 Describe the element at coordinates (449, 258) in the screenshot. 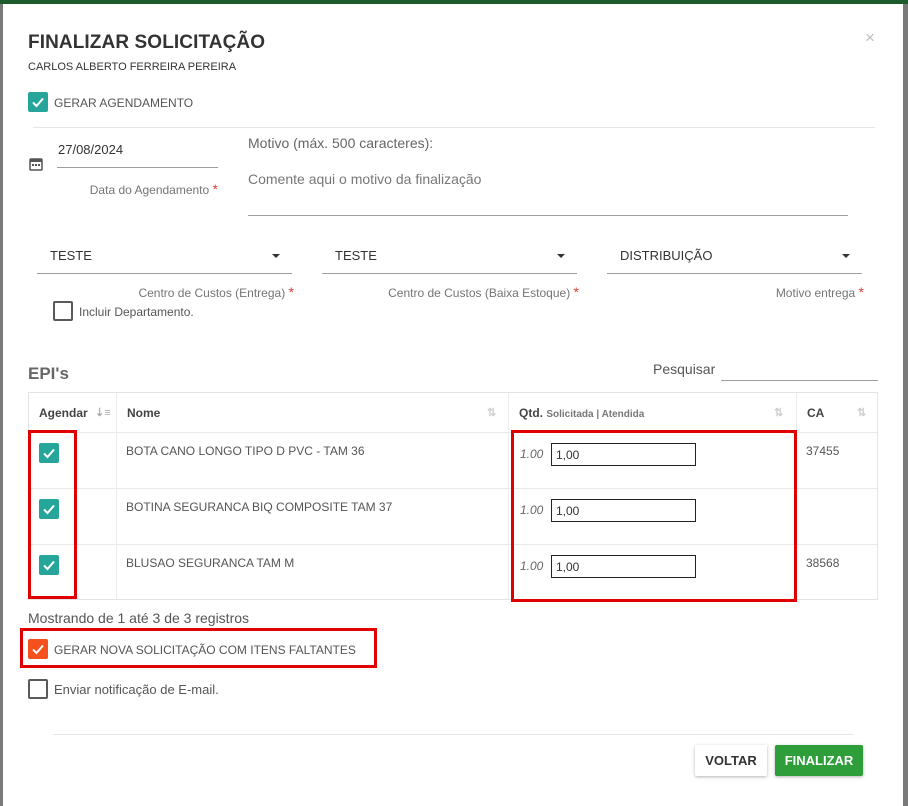

I see `cost-center-stock-select: TESTE` at that location.